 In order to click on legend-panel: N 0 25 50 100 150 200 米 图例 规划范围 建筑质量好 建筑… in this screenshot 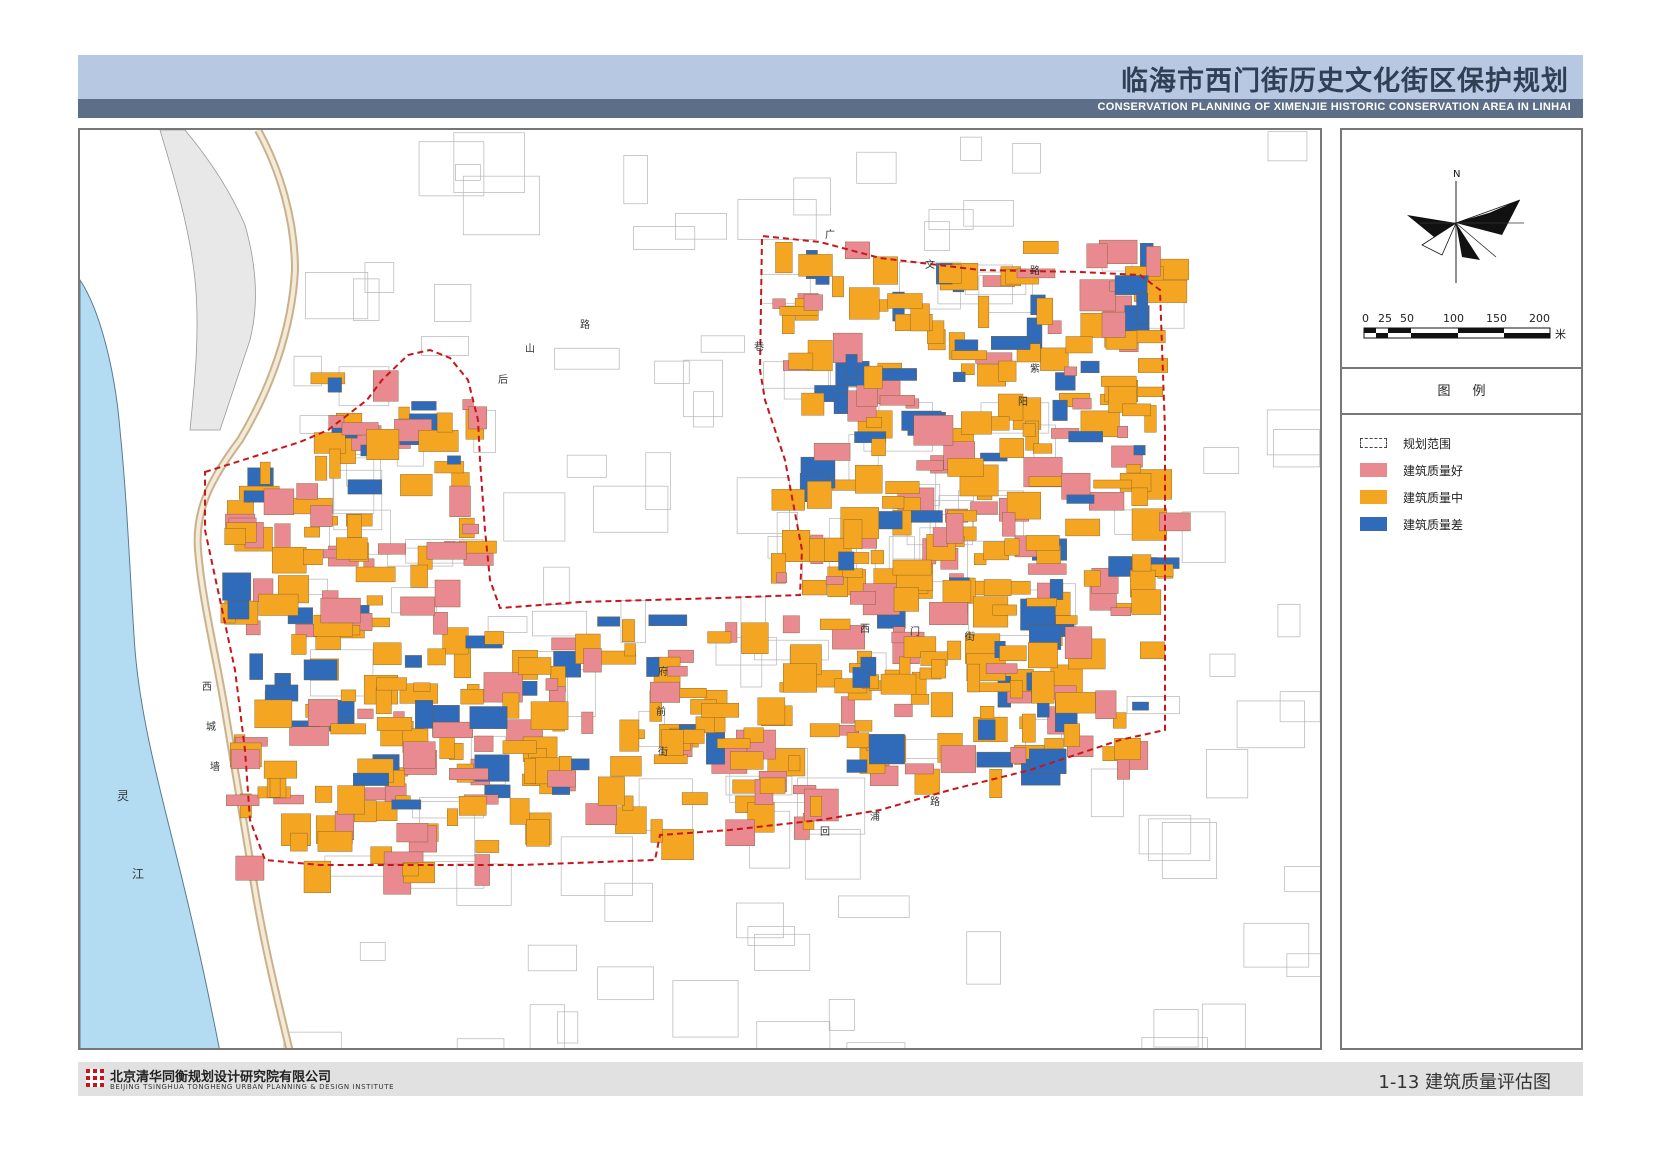, I will do `click(1461, 589)`.